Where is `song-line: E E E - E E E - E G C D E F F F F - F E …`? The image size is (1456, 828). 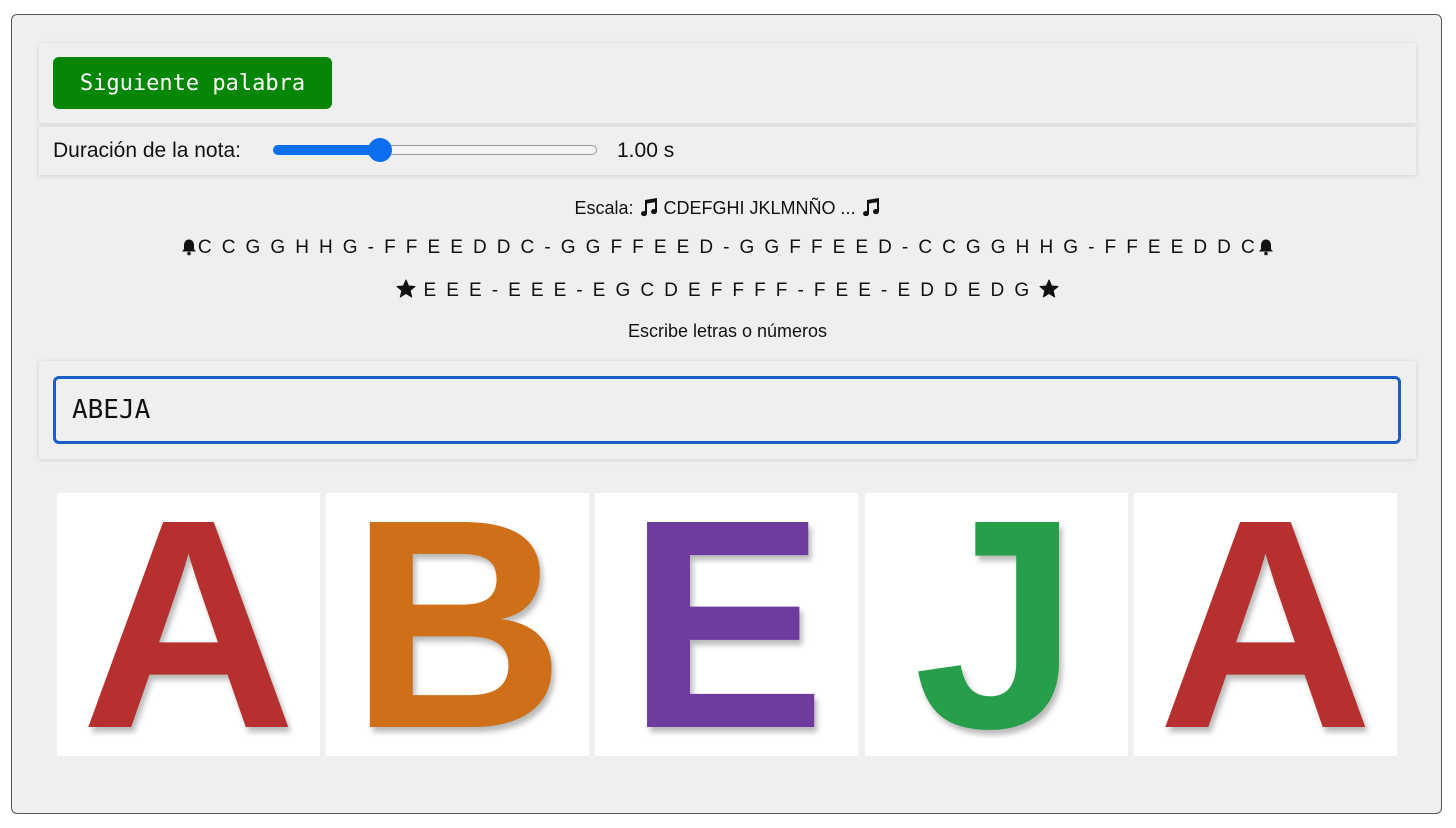
song-line: E E E - E E E - E G C D E F F F F - F E … is located at coordinates (727, 292).